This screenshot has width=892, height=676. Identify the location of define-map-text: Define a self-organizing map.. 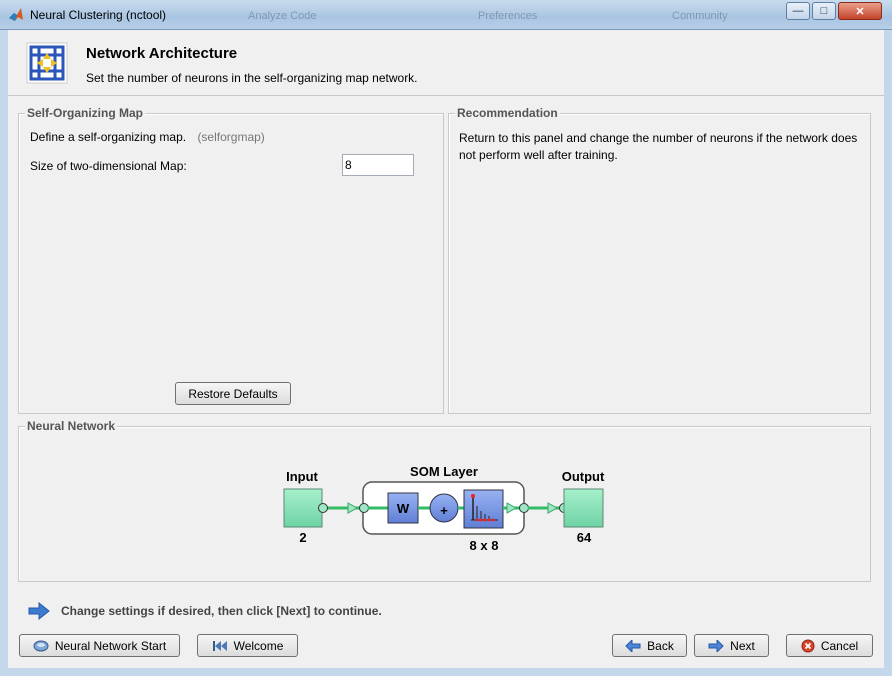
(108, 137).